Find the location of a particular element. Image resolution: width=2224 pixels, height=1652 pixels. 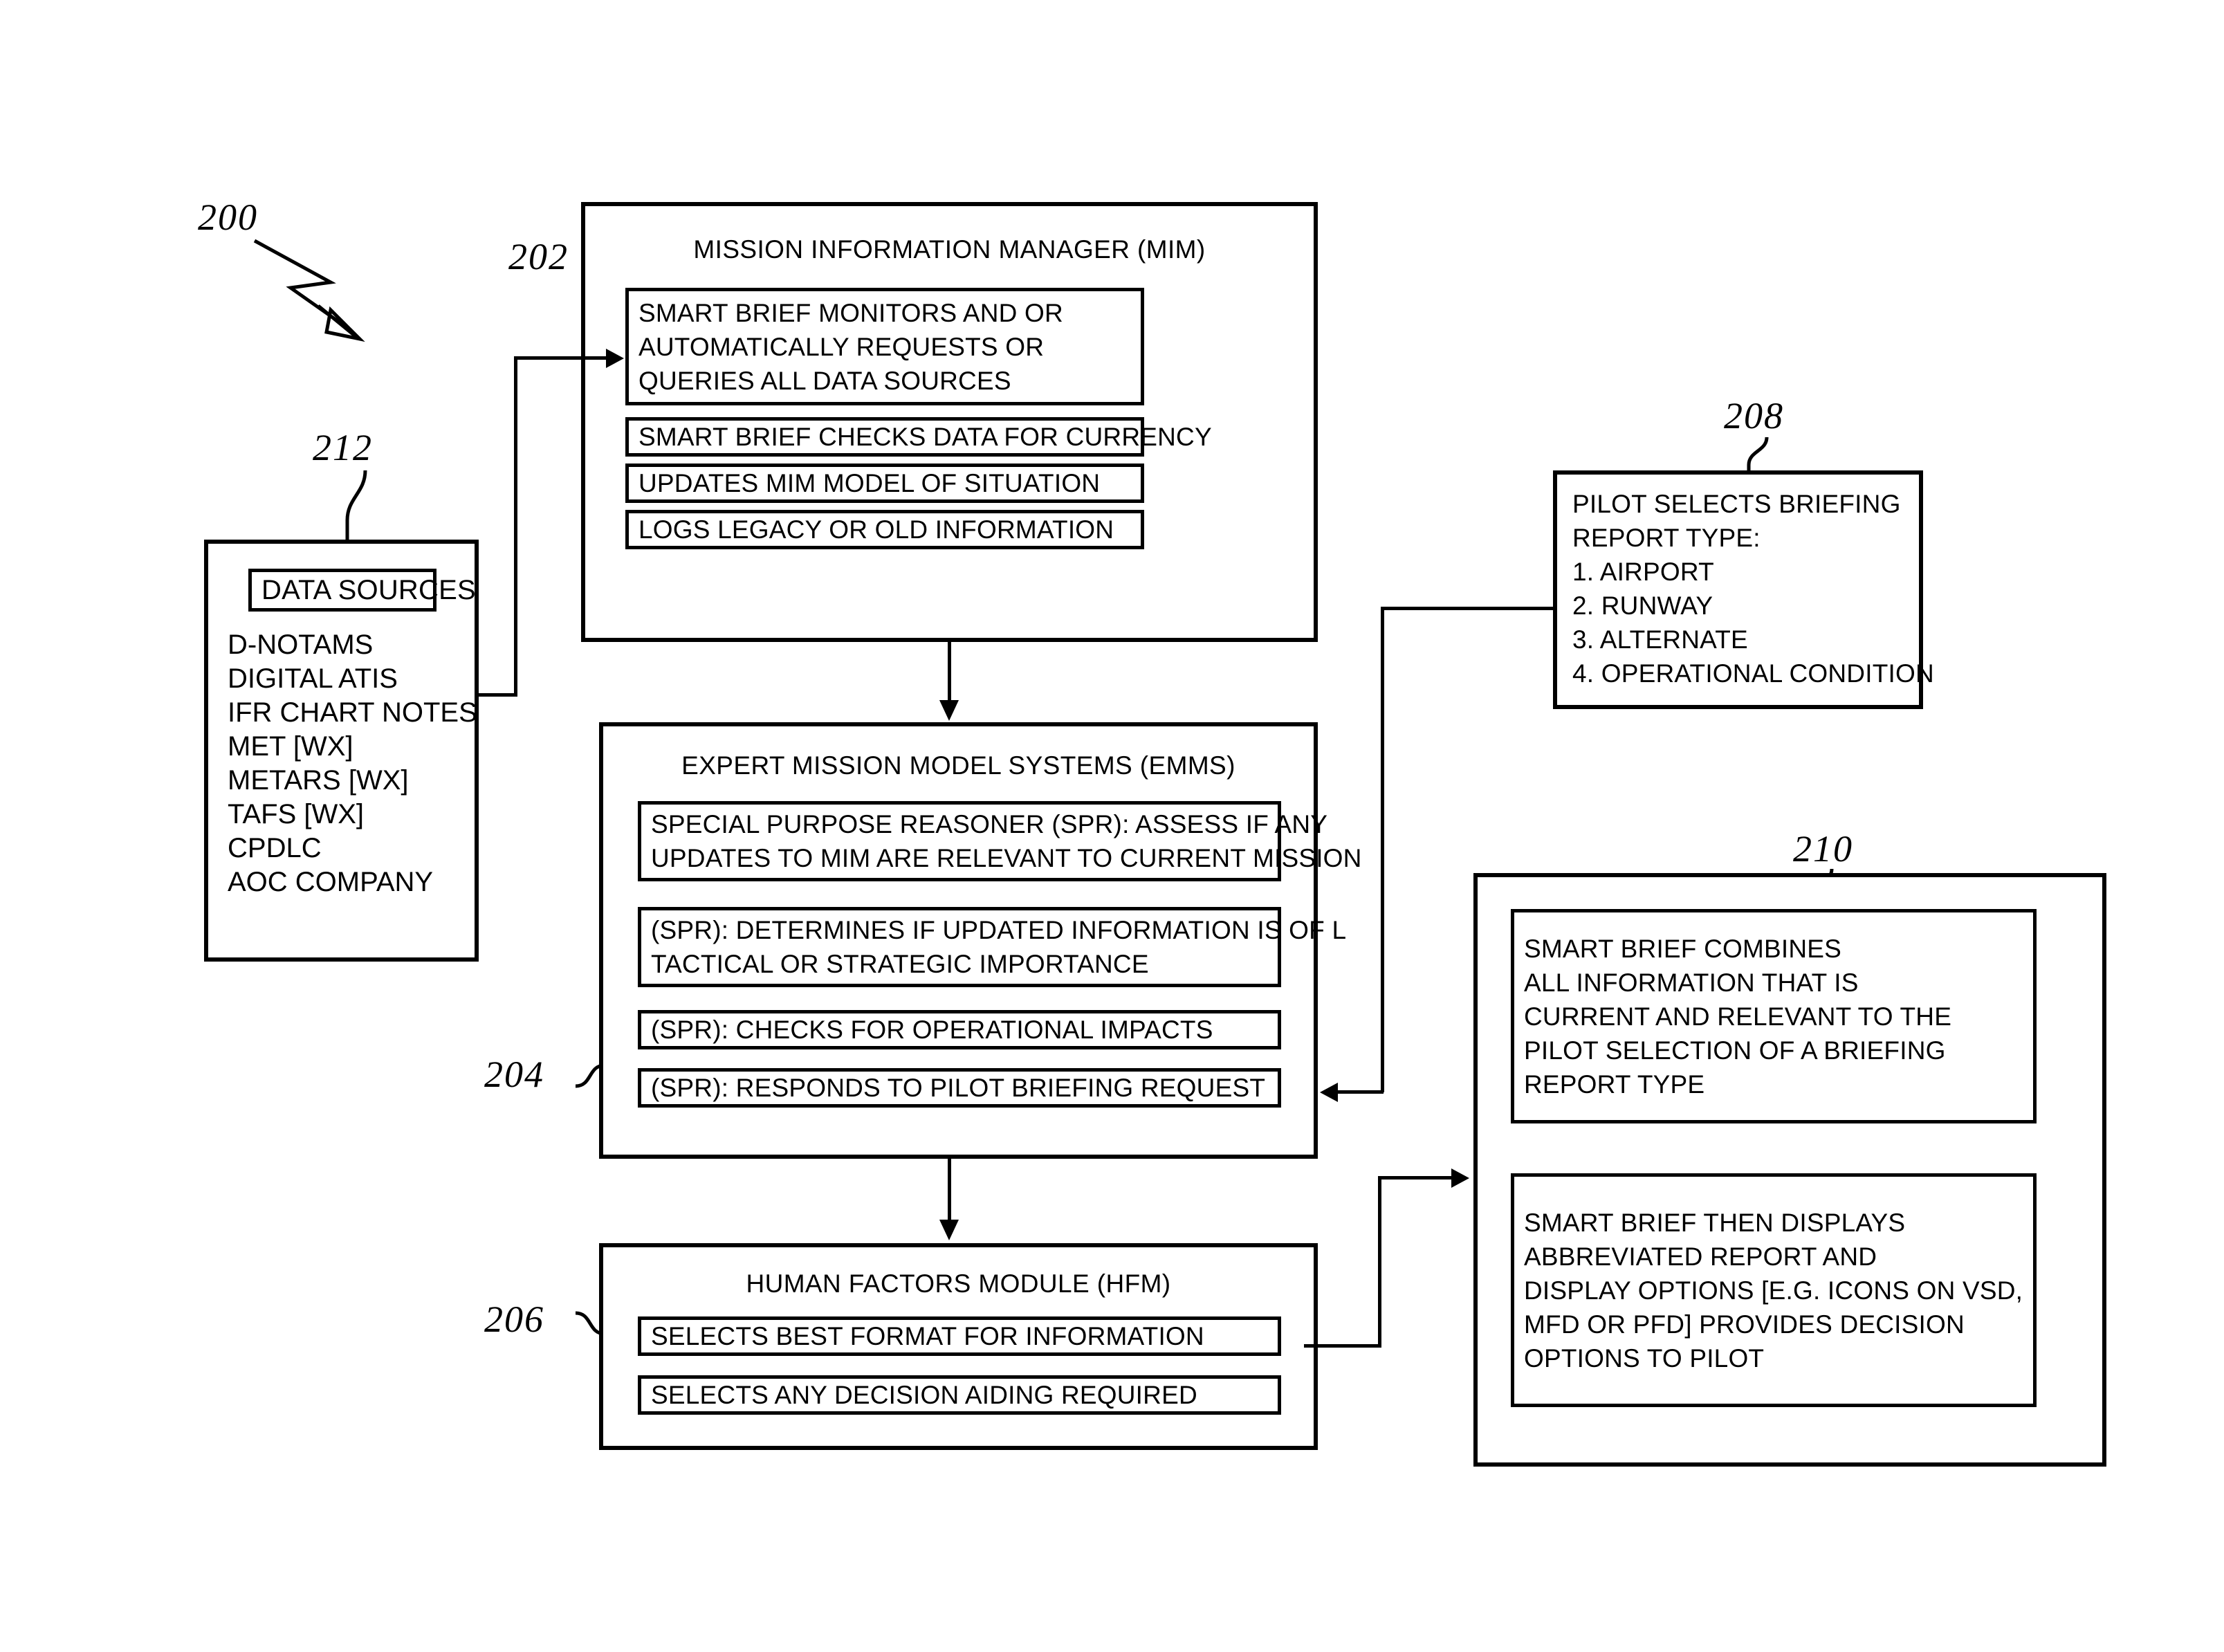

text-line: 1. AIRPORT is located at coordinates (1643, 572).